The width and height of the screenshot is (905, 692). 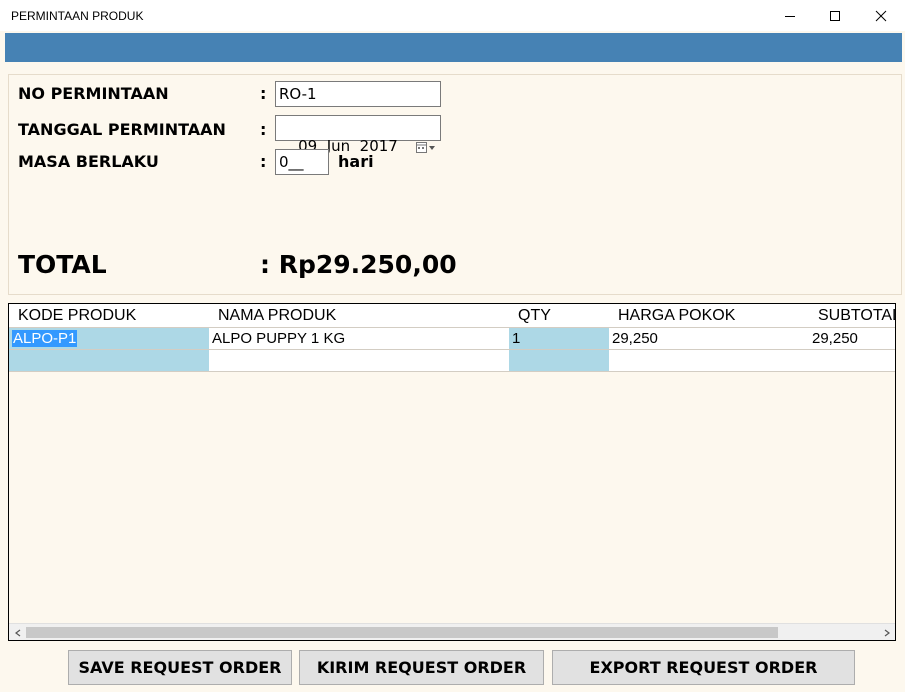 I want to click on calendar-icon, so click(x=411, y=149).